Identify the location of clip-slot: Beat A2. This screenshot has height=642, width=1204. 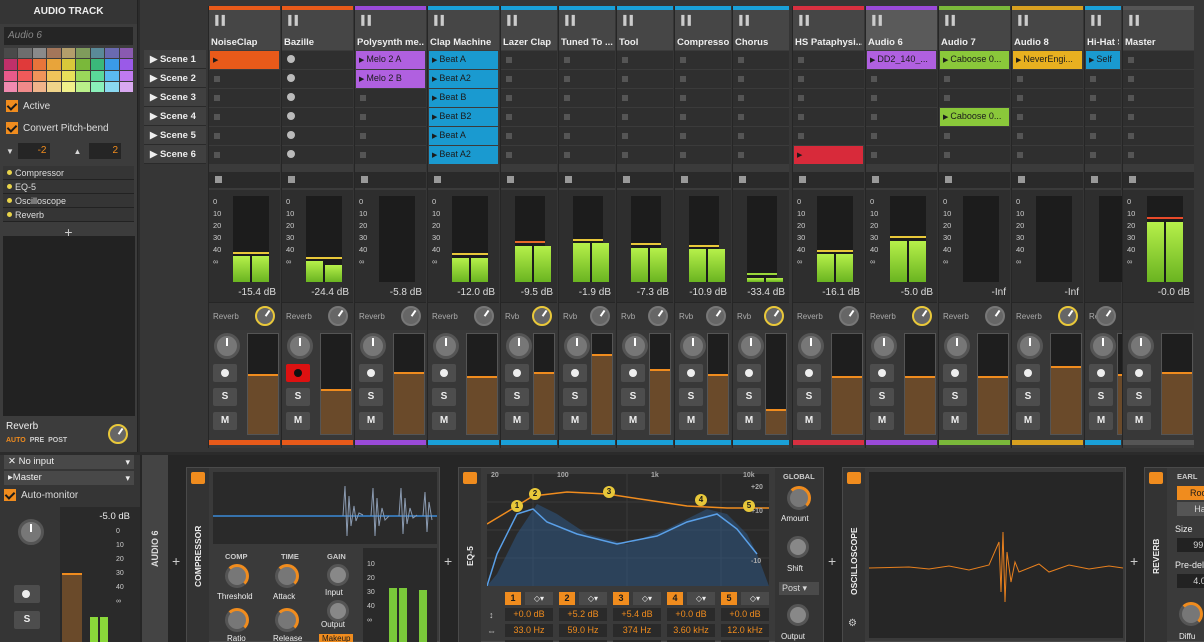
(463, 79).